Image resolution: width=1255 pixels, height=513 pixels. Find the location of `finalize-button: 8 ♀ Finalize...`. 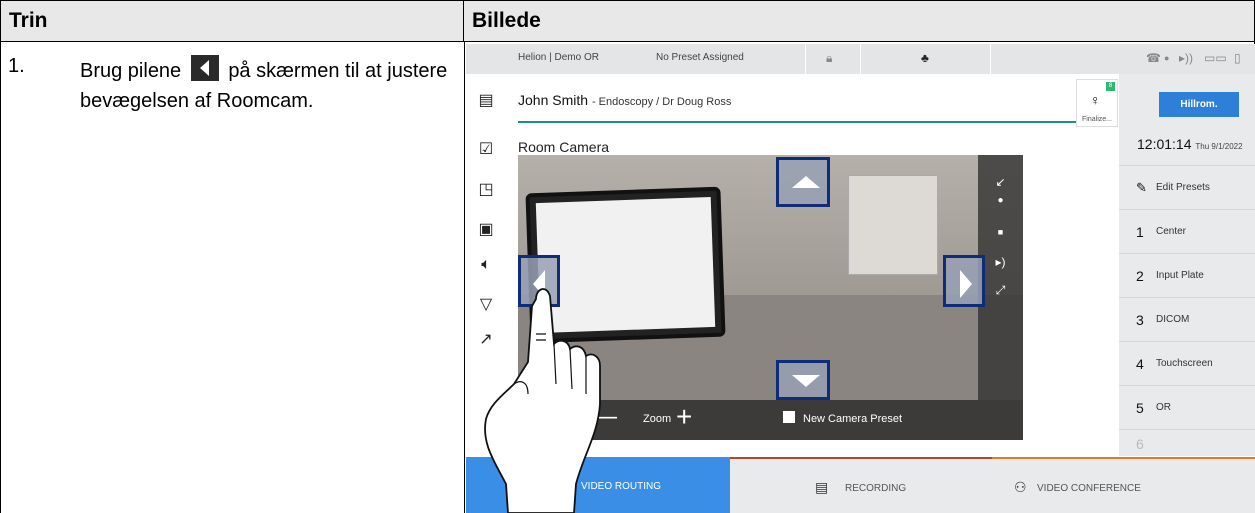

finalize-button: 8 ♀ Finalize... is located at coordinates (1097, 103).